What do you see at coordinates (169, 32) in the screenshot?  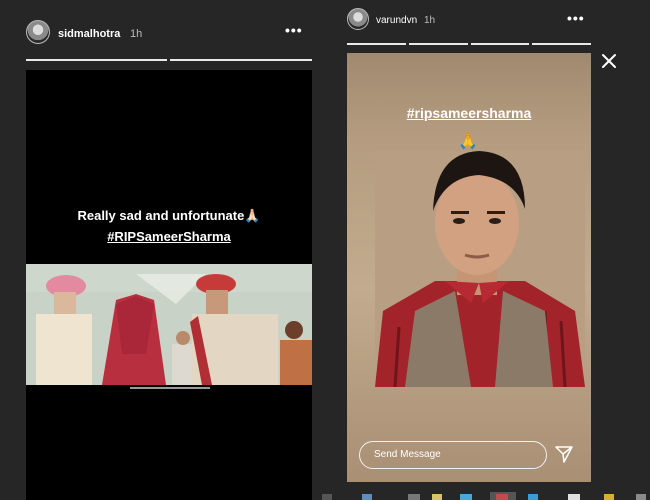 I see `story-header: sidmalhotra 1h •••` at bounding box center [169, 32].